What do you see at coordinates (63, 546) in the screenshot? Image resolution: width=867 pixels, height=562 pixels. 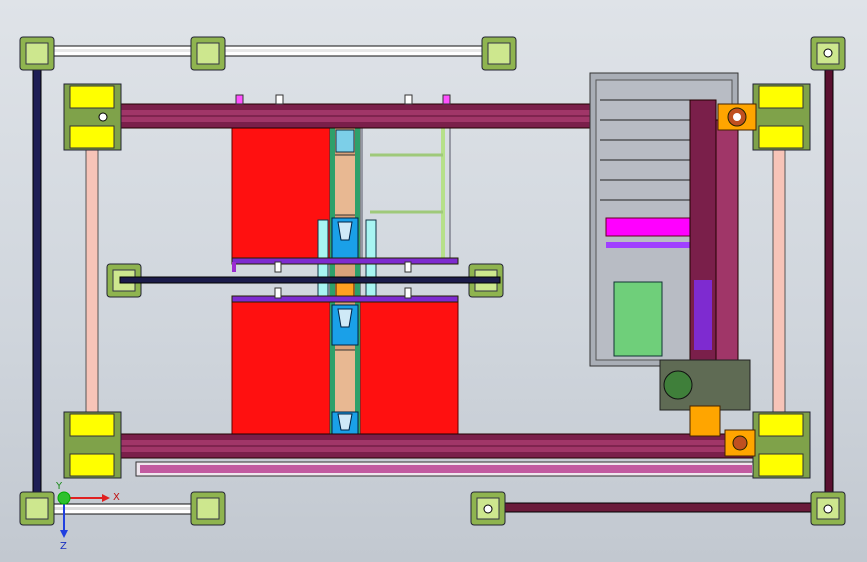 I see `z-axis-label: Z` at bounding box center [63, 546].